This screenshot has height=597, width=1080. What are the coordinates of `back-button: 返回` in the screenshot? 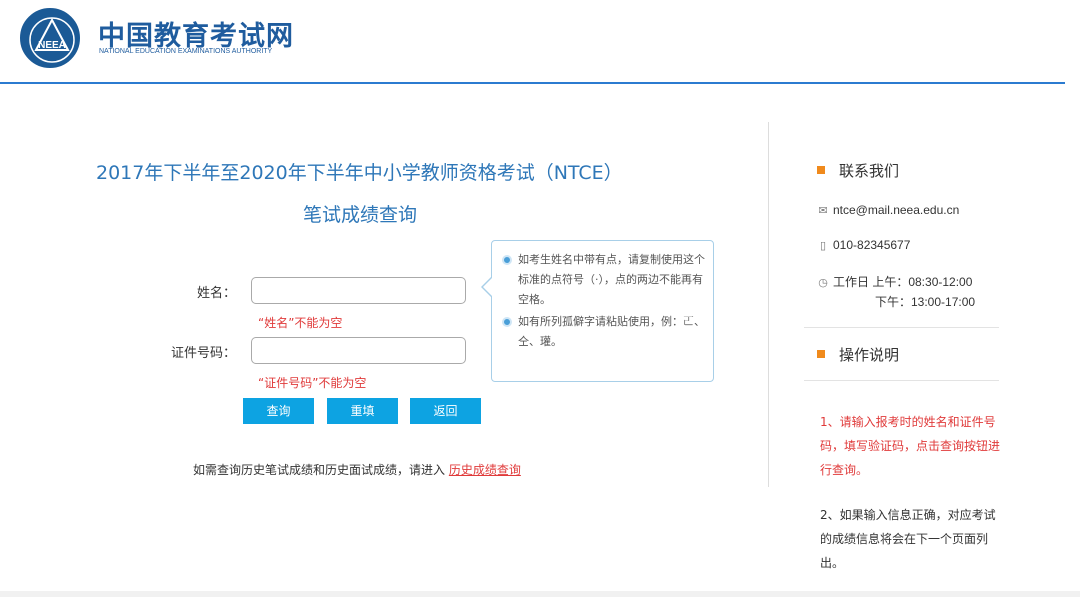 It's located at (445, 411).